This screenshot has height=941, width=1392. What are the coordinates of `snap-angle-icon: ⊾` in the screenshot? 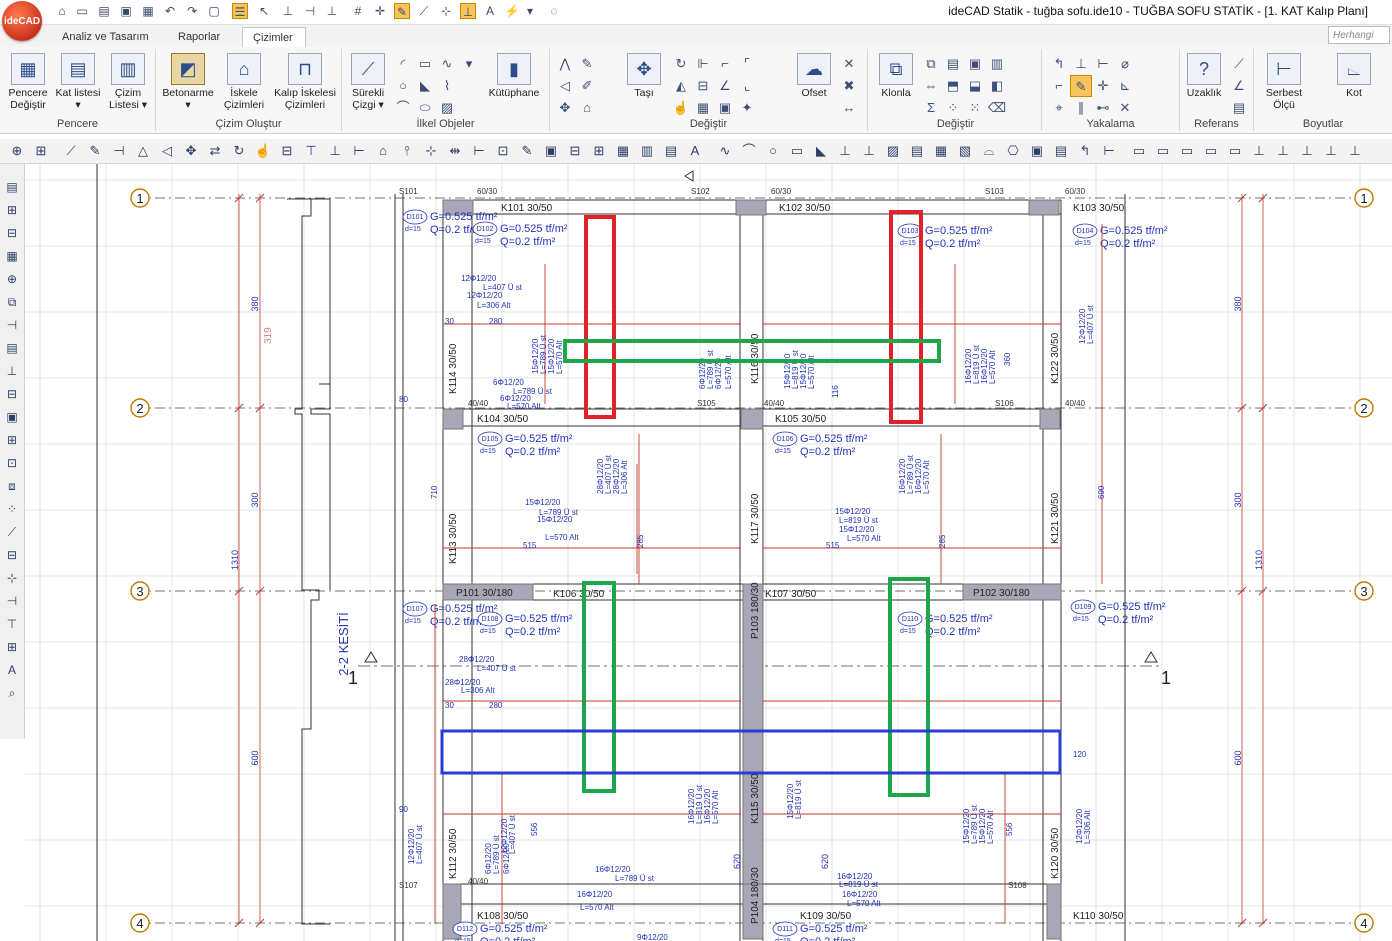 It's located at (1125, 86).